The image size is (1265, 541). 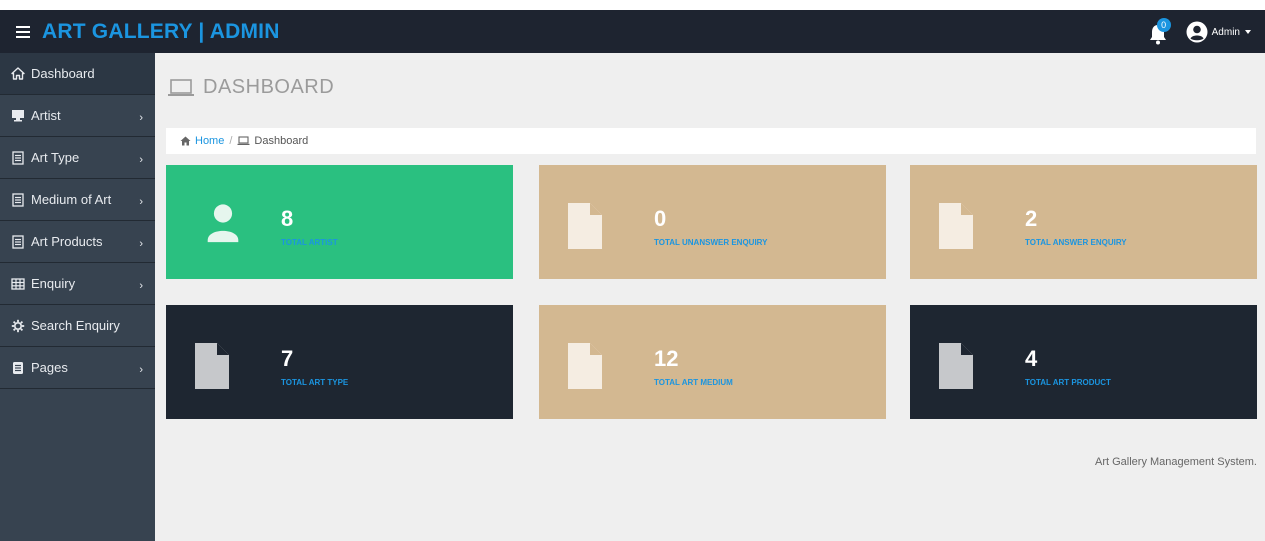 I want to click on user-icon, so click(x=223, y=223).